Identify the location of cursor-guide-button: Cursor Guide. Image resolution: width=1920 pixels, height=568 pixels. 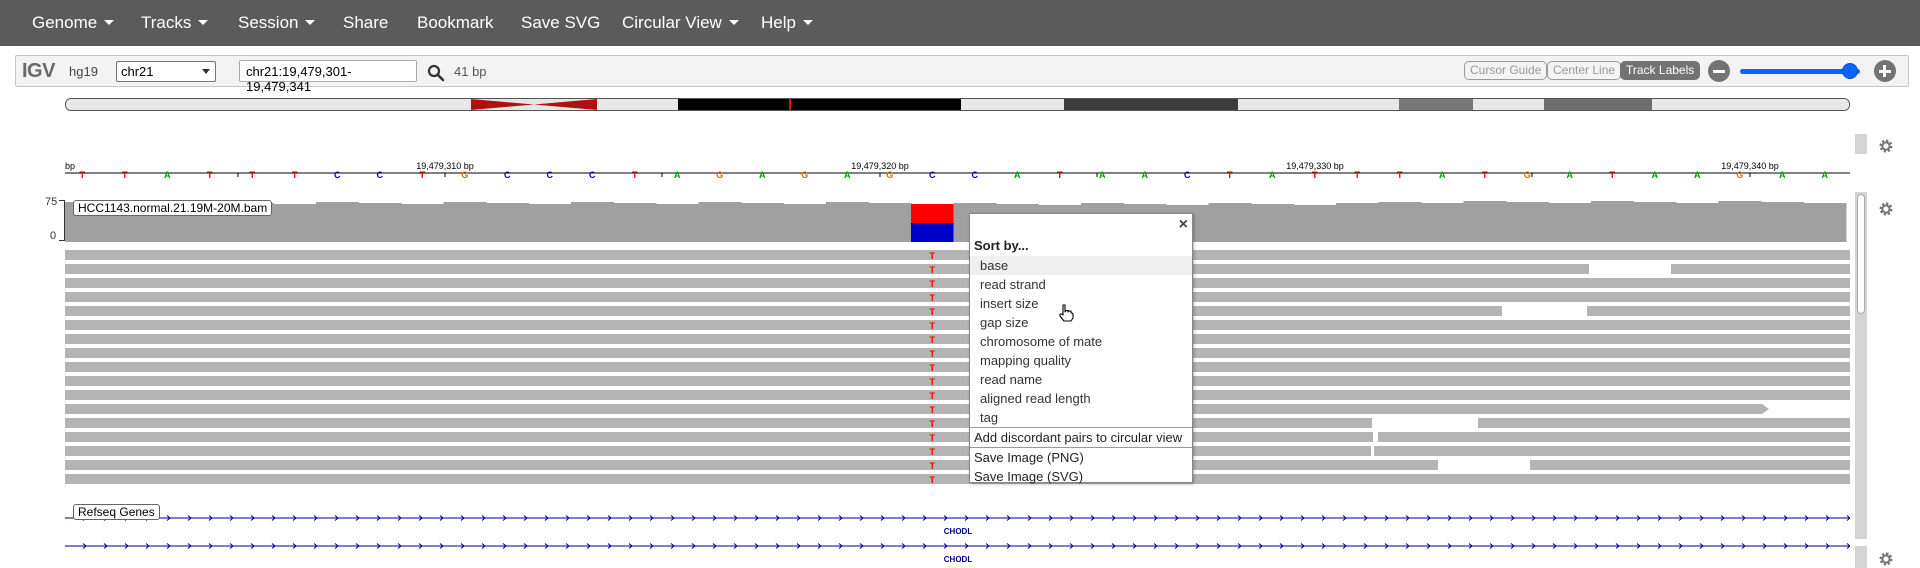
(1506, 70).